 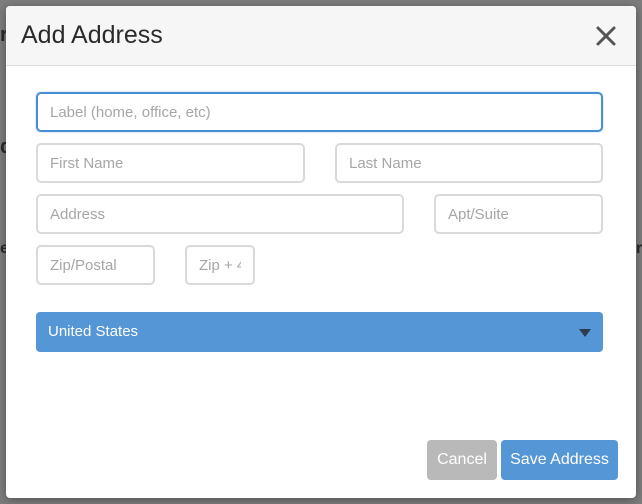 I want to click on zip-postal-input, so click(x=95, y=265).